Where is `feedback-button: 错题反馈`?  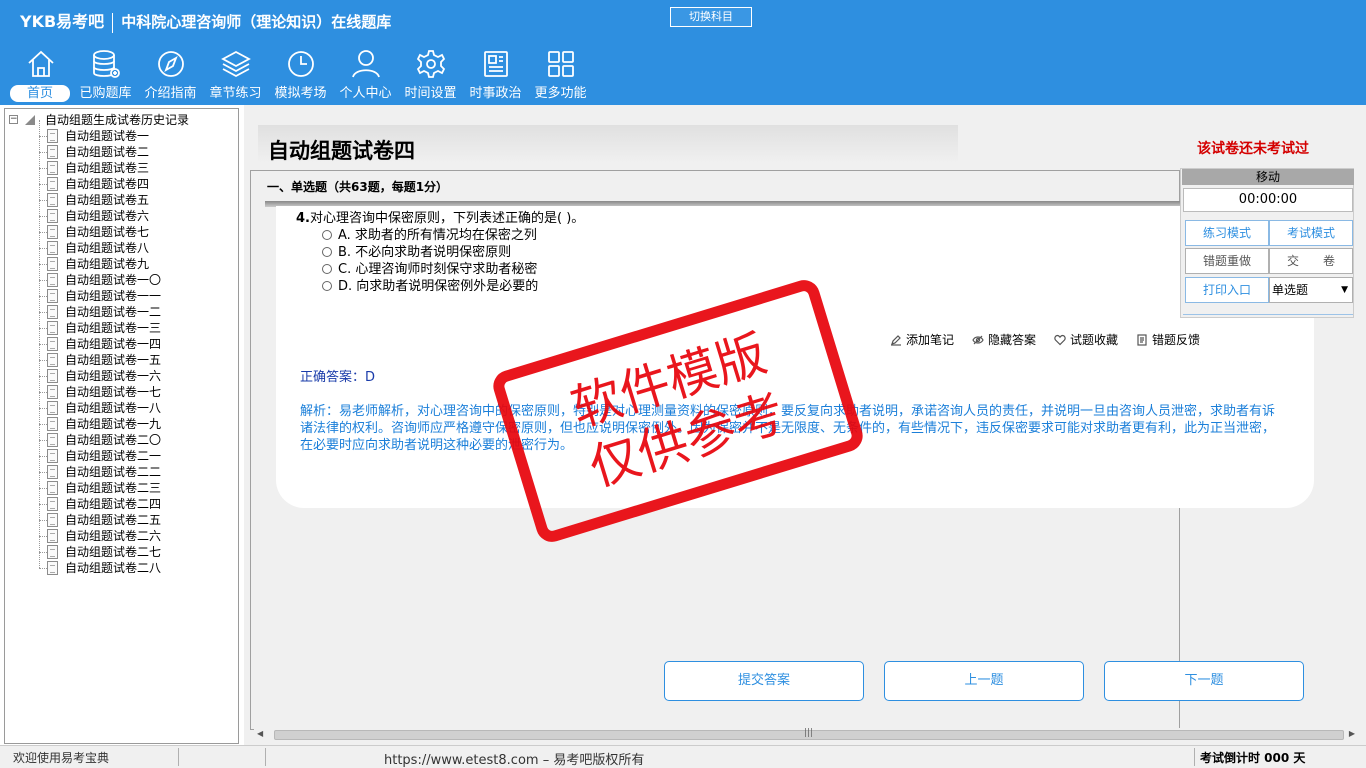 feedback-button: 错题反馈 is located at coordinates (1168, 339).